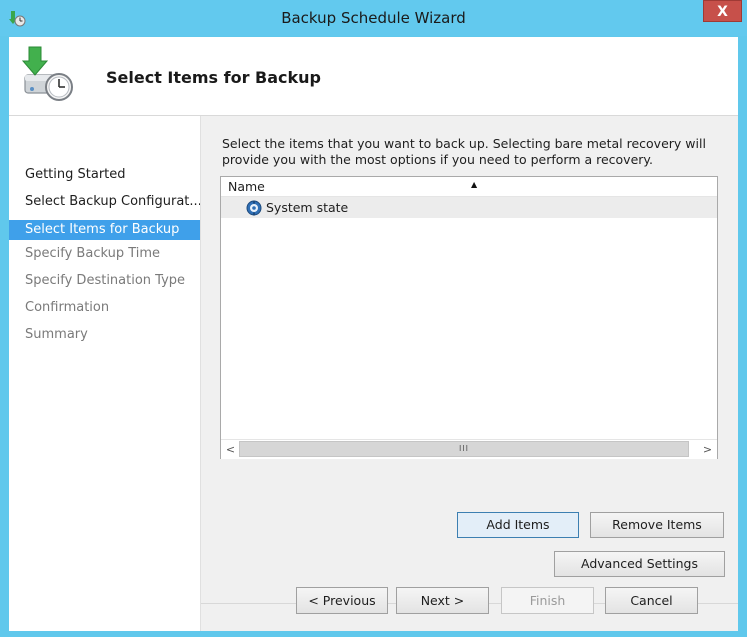 The height and width of the screenshot is (637, 747). What do you see at coordinates (469, 207) in the screenshot?
I see `list-item: System state` at bounding box center [469, 207].